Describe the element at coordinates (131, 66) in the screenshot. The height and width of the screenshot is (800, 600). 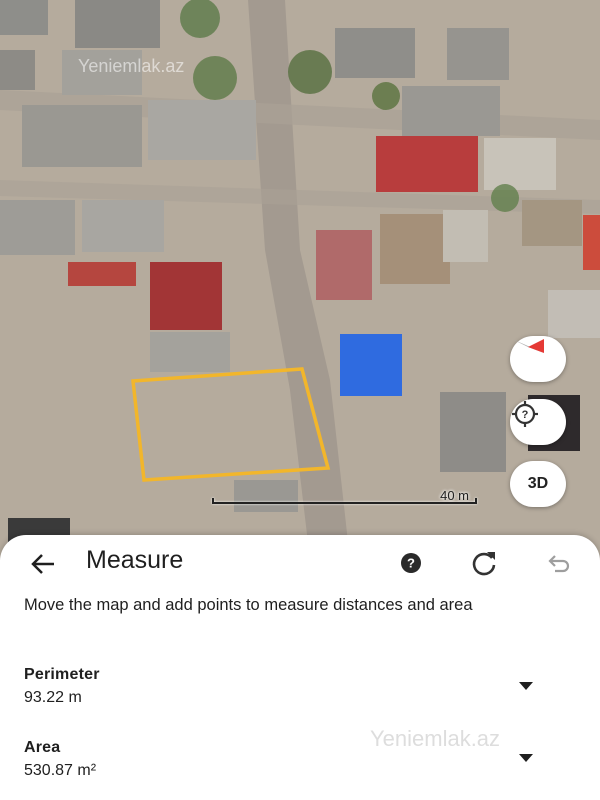
I see `map-watermark: Yeniemlak.az` at that location.